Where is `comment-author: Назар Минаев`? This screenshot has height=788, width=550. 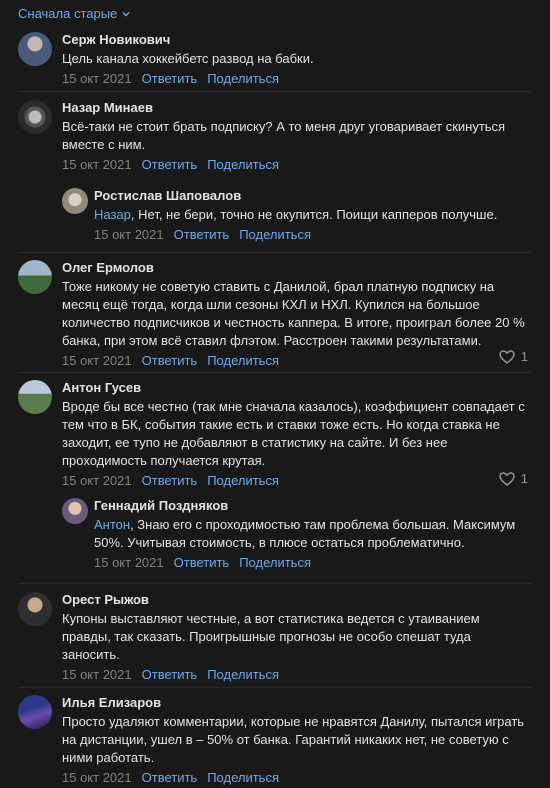
comment-author: Назар Минаев is located at coordinates (297, 108).